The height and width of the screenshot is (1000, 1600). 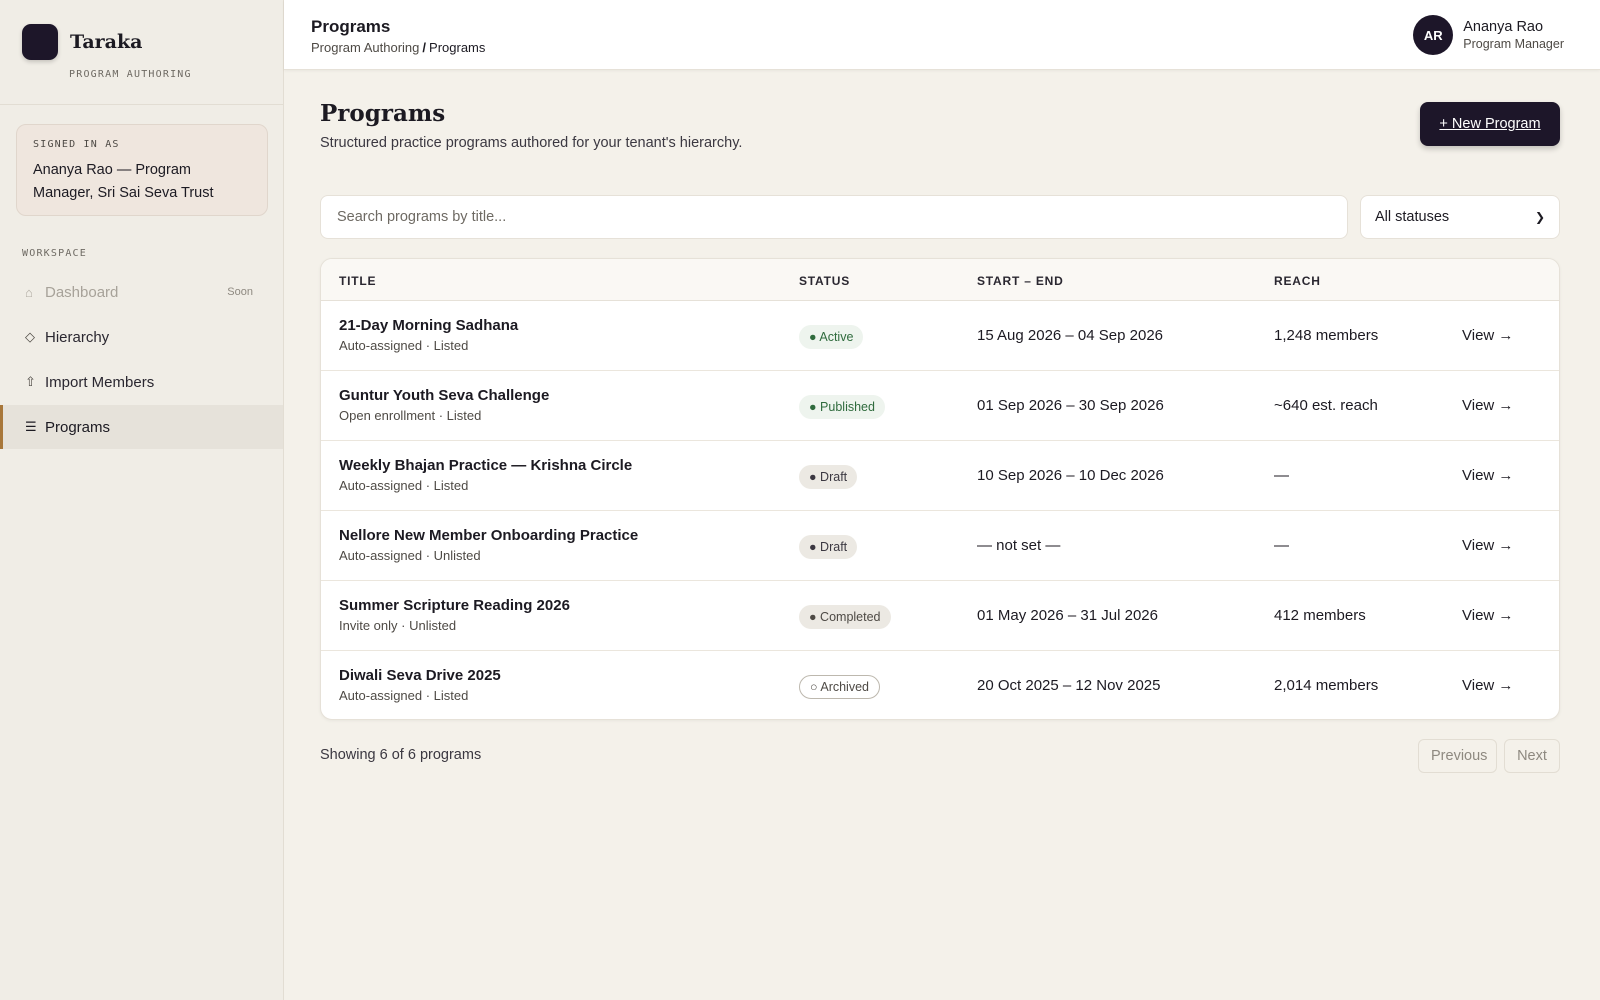 What do you see at coordinates (1070, 405) in the screenshot?
I see `date-range: 01 Sep 2026 – 30 Sep 2026` at bounding box center [1070, 405].